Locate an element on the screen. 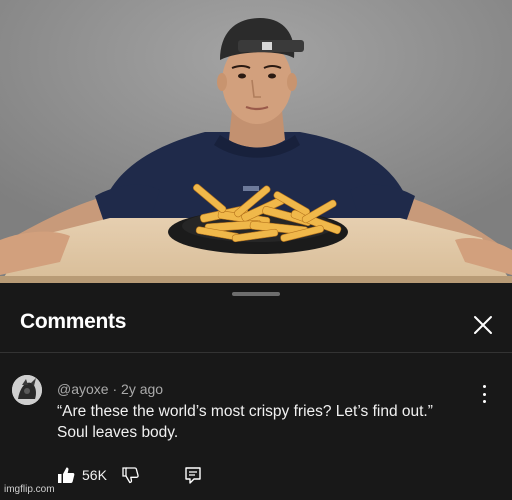 This screenshot has width=512, height=500. avatar-image is located at coordinates (27, 390).